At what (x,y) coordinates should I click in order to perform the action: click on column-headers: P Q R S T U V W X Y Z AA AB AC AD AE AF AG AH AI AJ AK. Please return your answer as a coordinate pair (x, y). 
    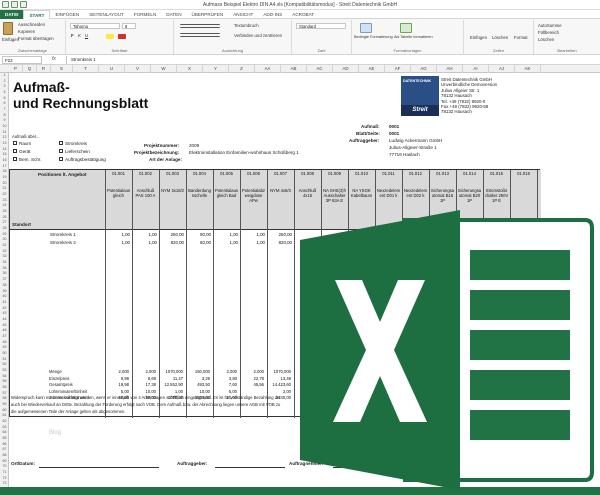
    Looking at the image, I should click on (300, 69).